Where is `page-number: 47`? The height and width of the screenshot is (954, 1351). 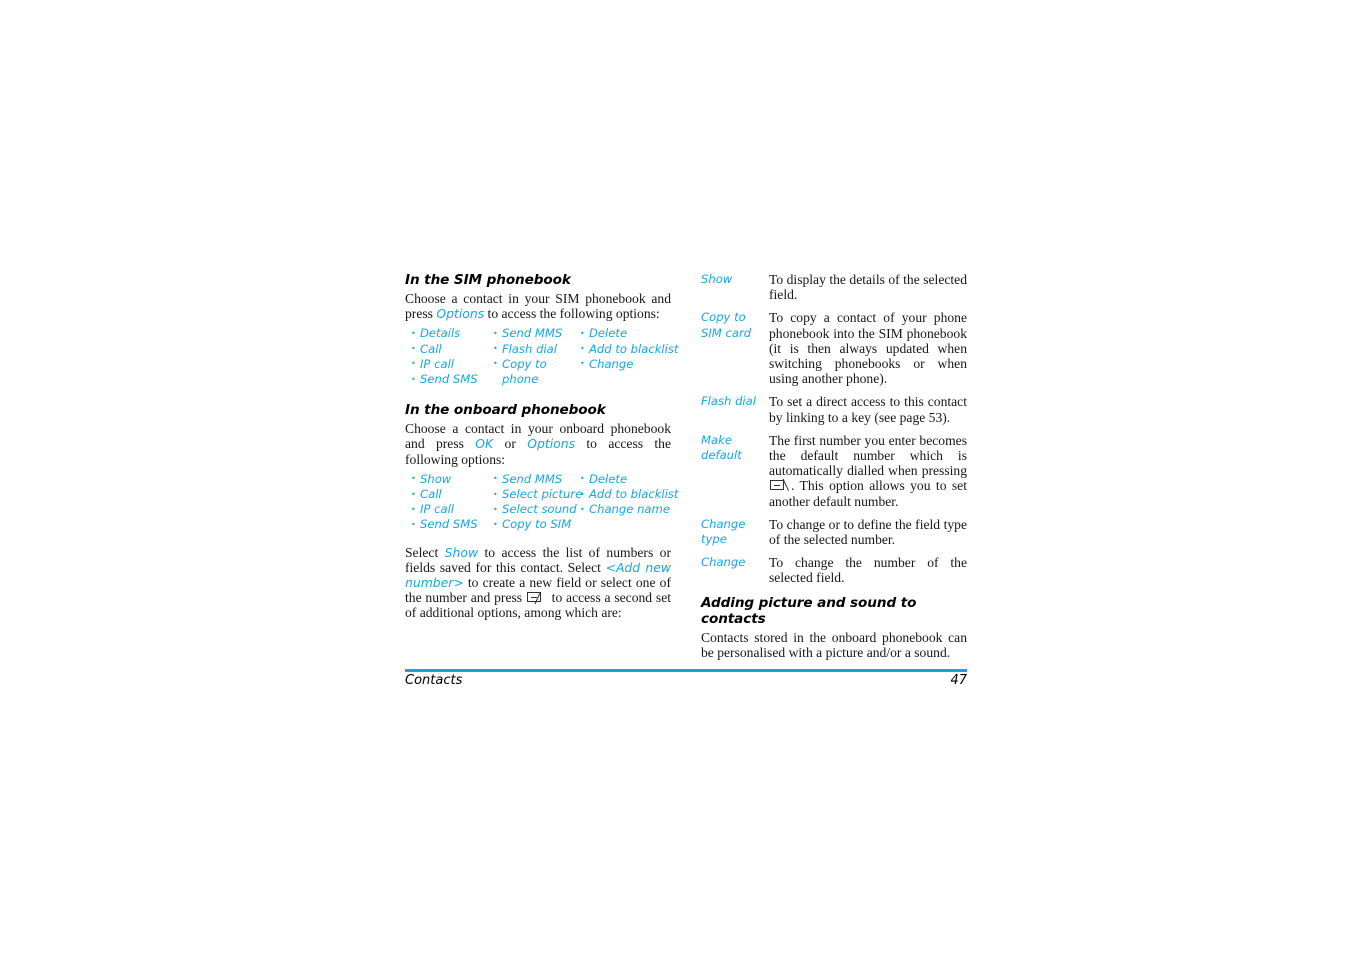 page-number: 47 is located at coordinates (958, 680).